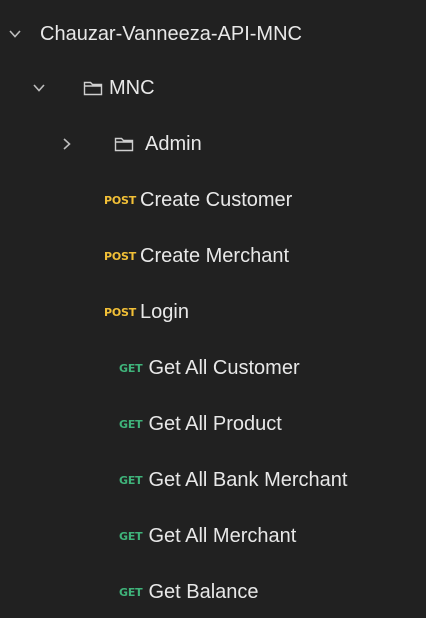 The image size is (439, 618). Describe the element at coordinates (173, 143) in the screenshot. I see `folder-name-admin: Admin` at that location.